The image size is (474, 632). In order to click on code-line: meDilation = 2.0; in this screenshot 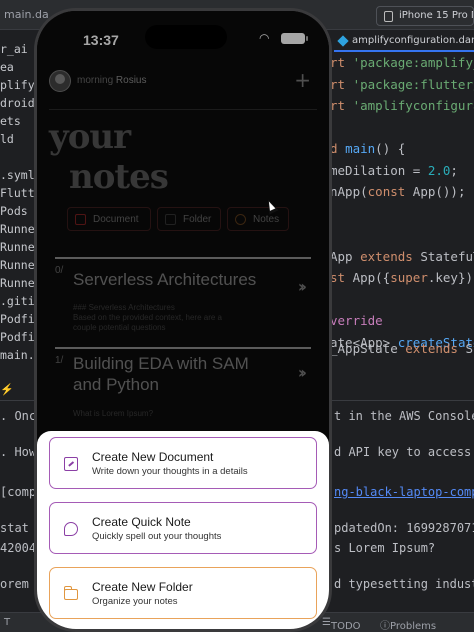, I will do `click(402, 171)`.